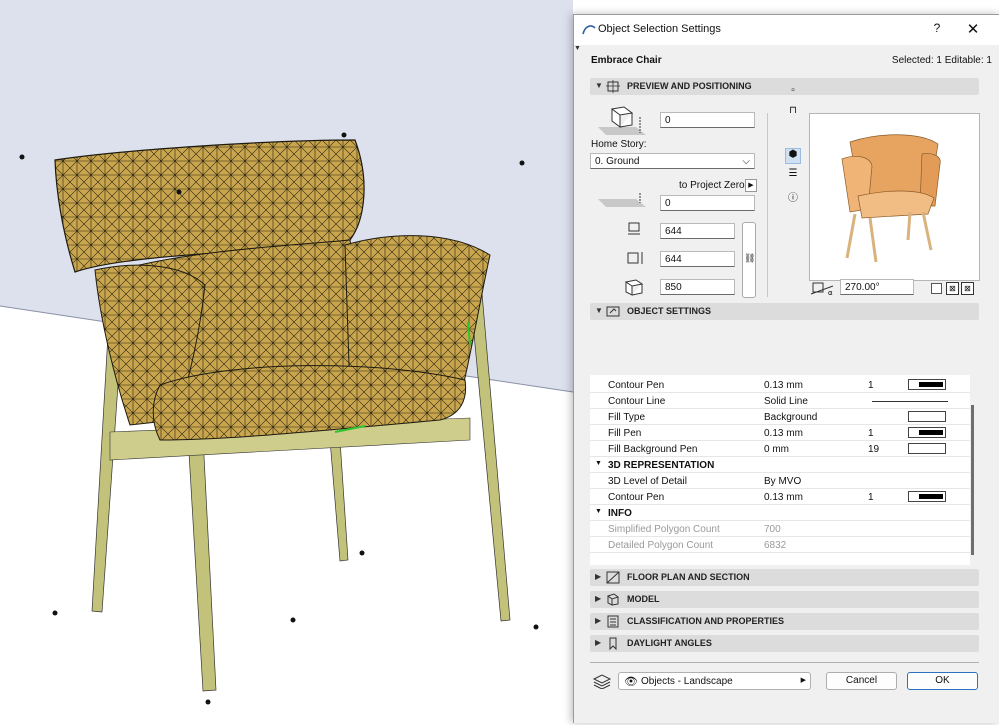 The image size is (999, 725). Describe the element at coordinates (910, 401) in the screenshot. I see `line-type-swatch` at that location.